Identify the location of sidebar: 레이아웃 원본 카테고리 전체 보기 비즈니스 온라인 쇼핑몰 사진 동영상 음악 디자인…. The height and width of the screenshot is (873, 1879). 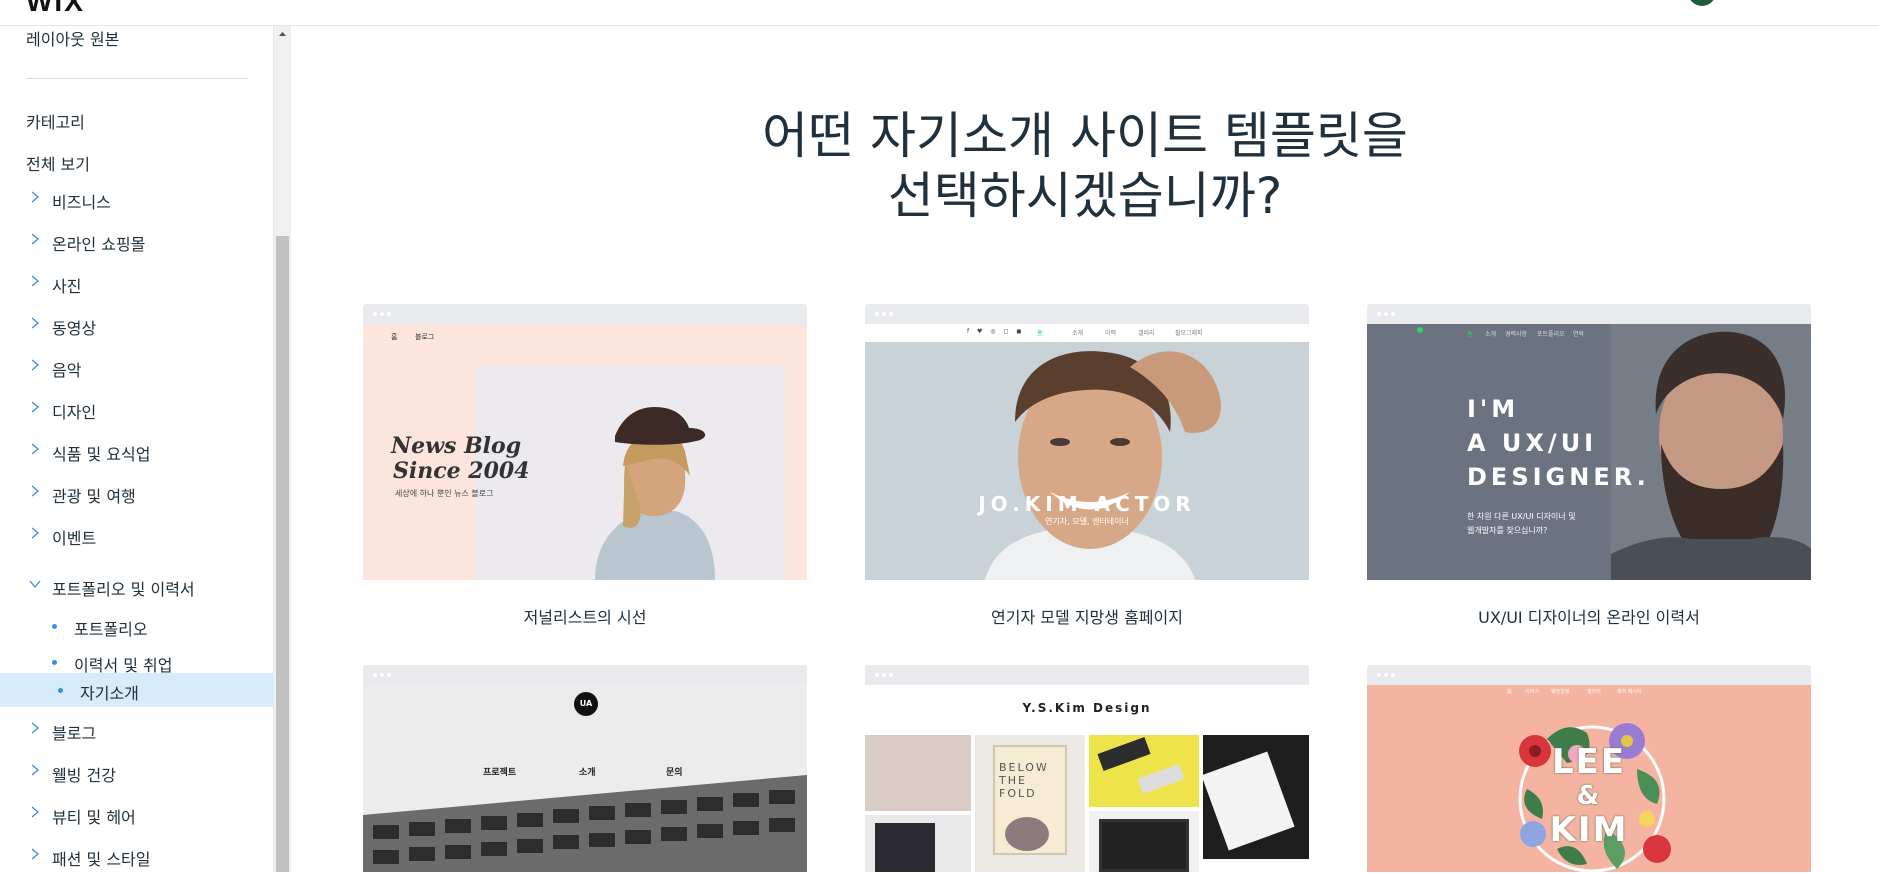
(137, 449).